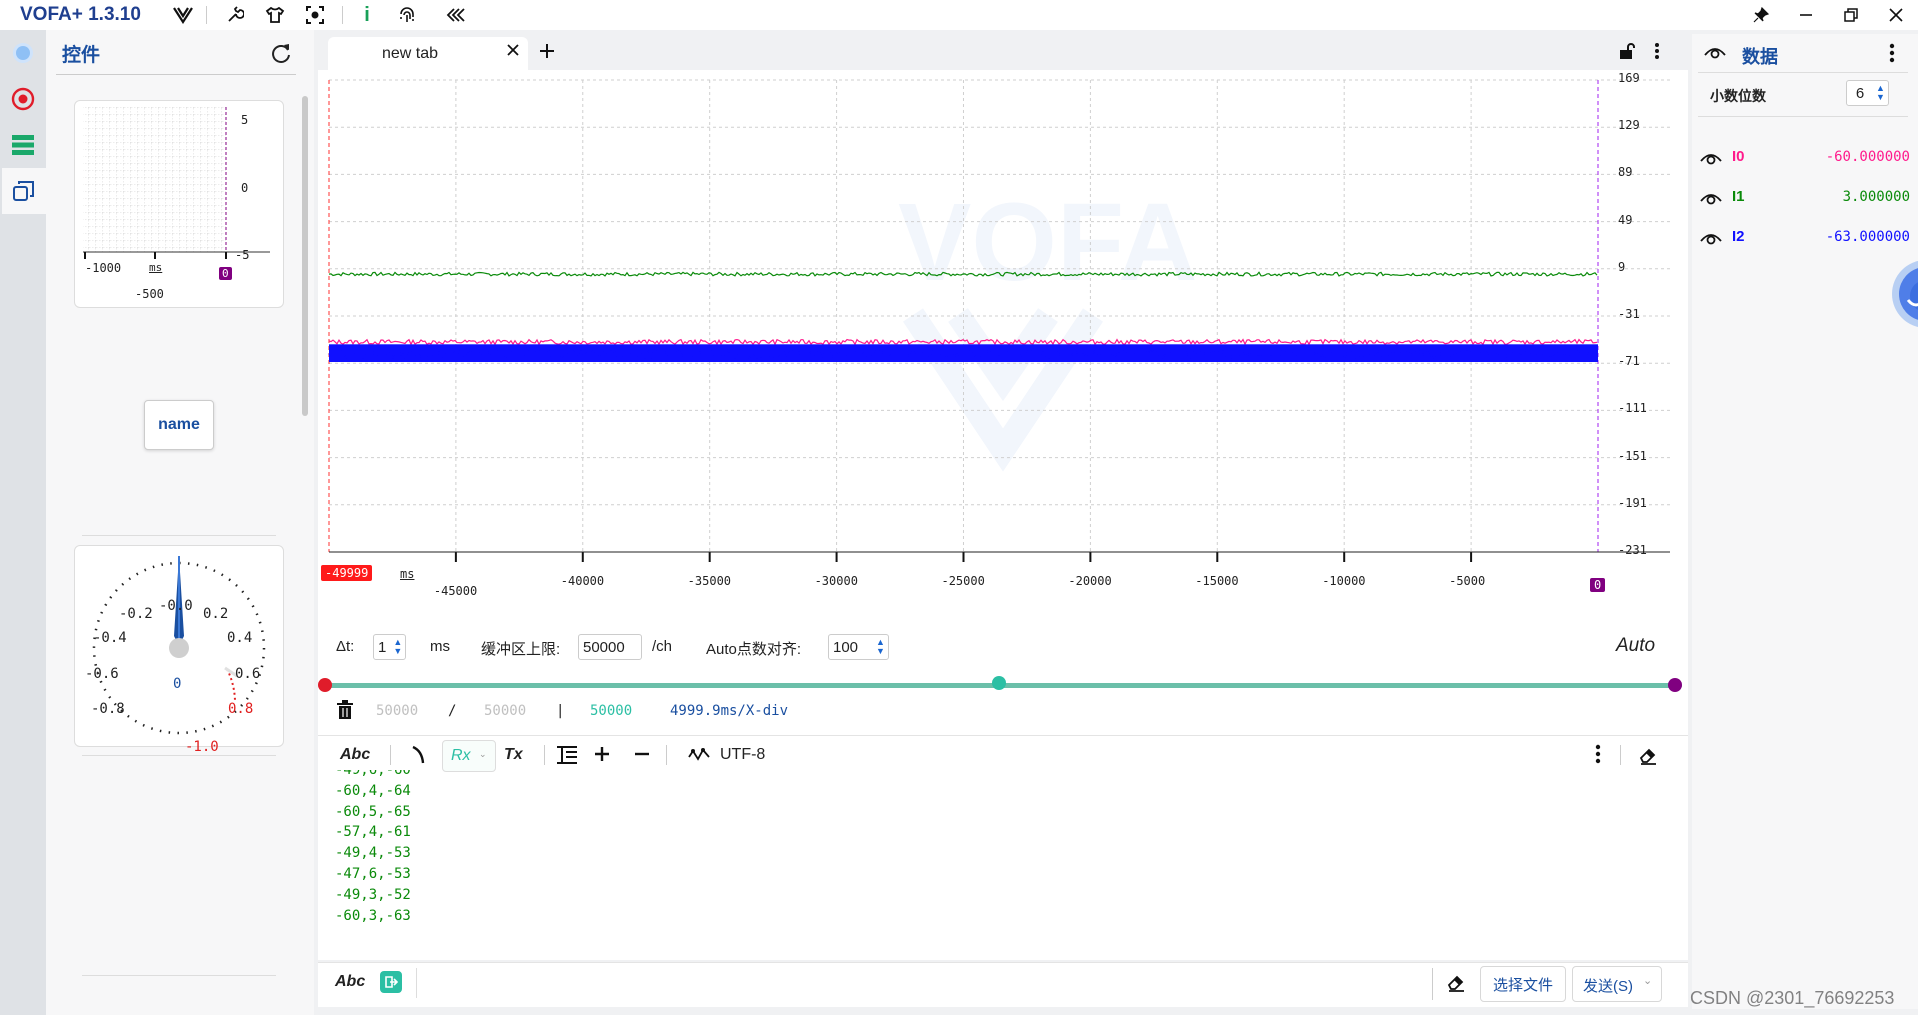 Image resolution: width=1918 pixels, height=1015 pixels. What do you see at coordinates (1627, 53) in the screenshot?
I see `unlock-icon` at bounding box center [1627, 53].